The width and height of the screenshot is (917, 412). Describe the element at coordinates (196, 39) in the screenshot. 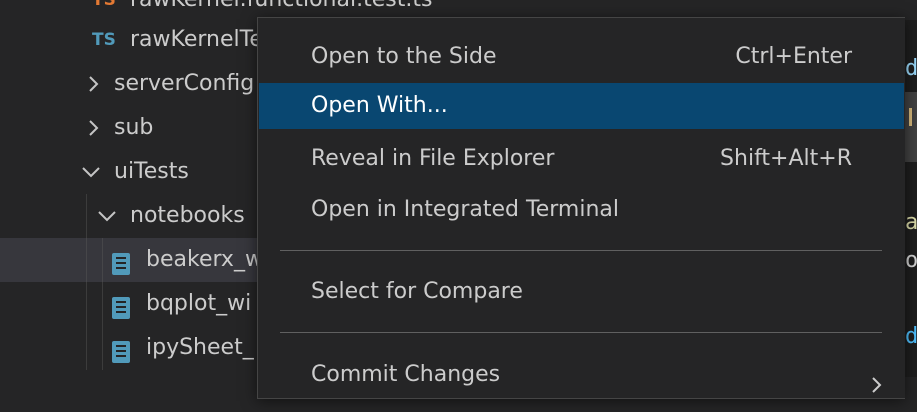

I see `tree-item-label: rawKernelTe` at that location.